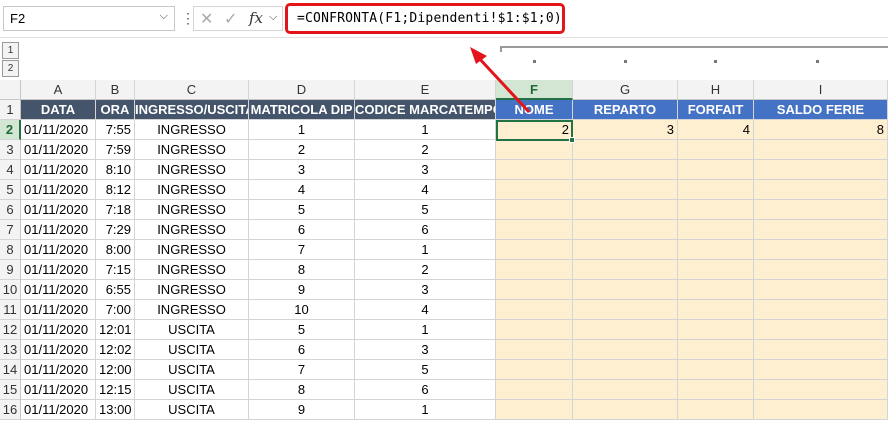 Image resolution: width=888 pixels, height=422 pixels. What do you see at coordinates (534, 330) in the screenshot?
I see `cell-f12` at bounding box center [534, 330].